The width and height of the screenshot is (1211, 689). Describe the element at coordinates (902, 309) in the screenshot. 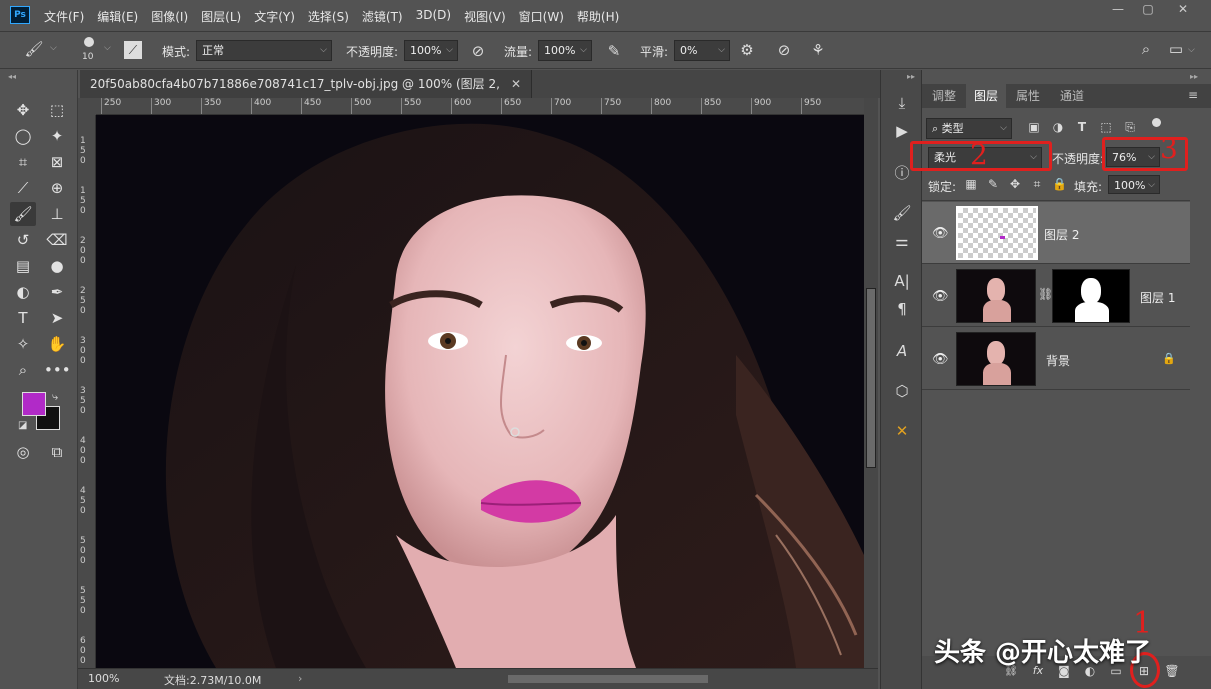

I see `paragraph-panel-icon: ¶` at that location.